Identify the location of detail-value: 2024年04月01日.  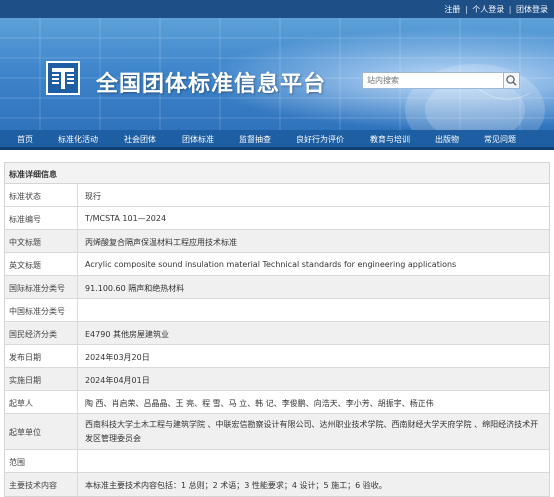
(117, 380).